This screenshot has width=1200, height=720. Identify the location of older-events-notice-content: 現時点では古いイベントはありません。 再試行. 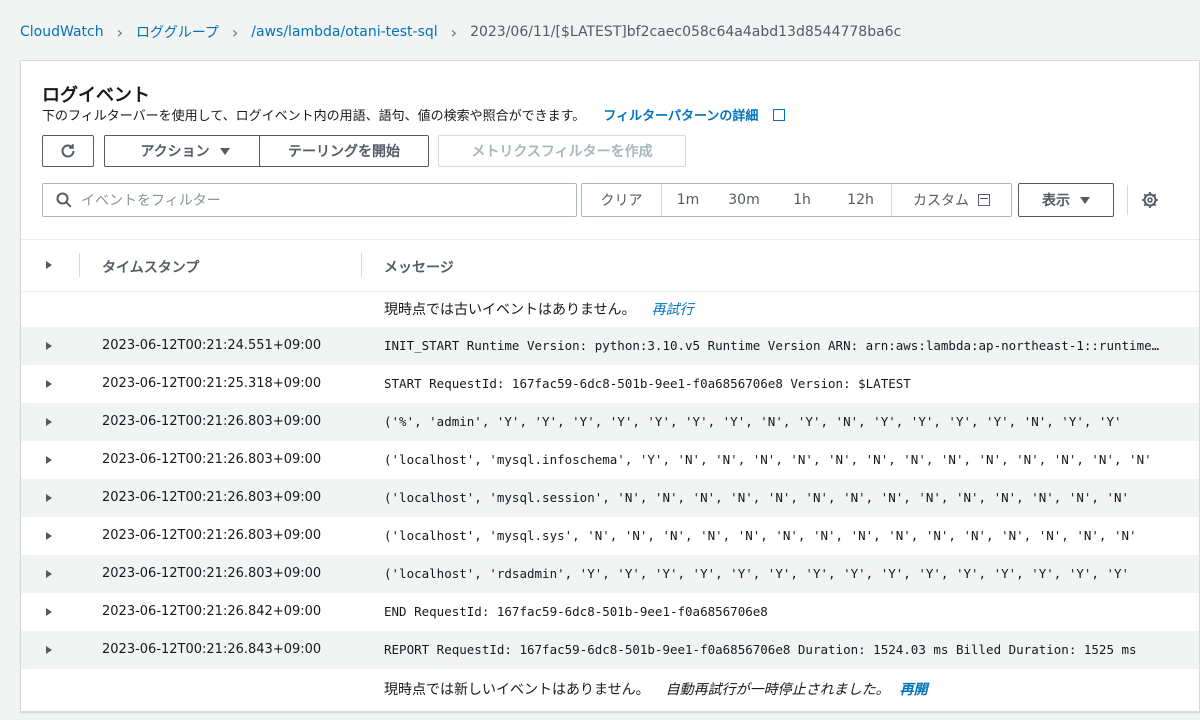
(539, 309).